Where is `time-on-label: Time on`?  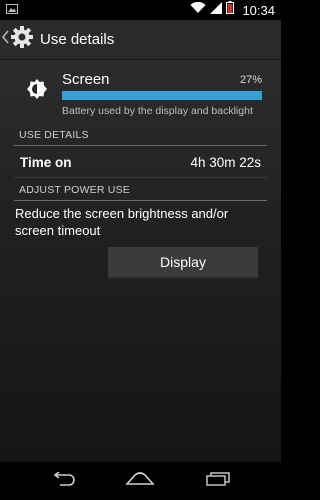 time-on-label: Time on is located at coordinates (46, 162).